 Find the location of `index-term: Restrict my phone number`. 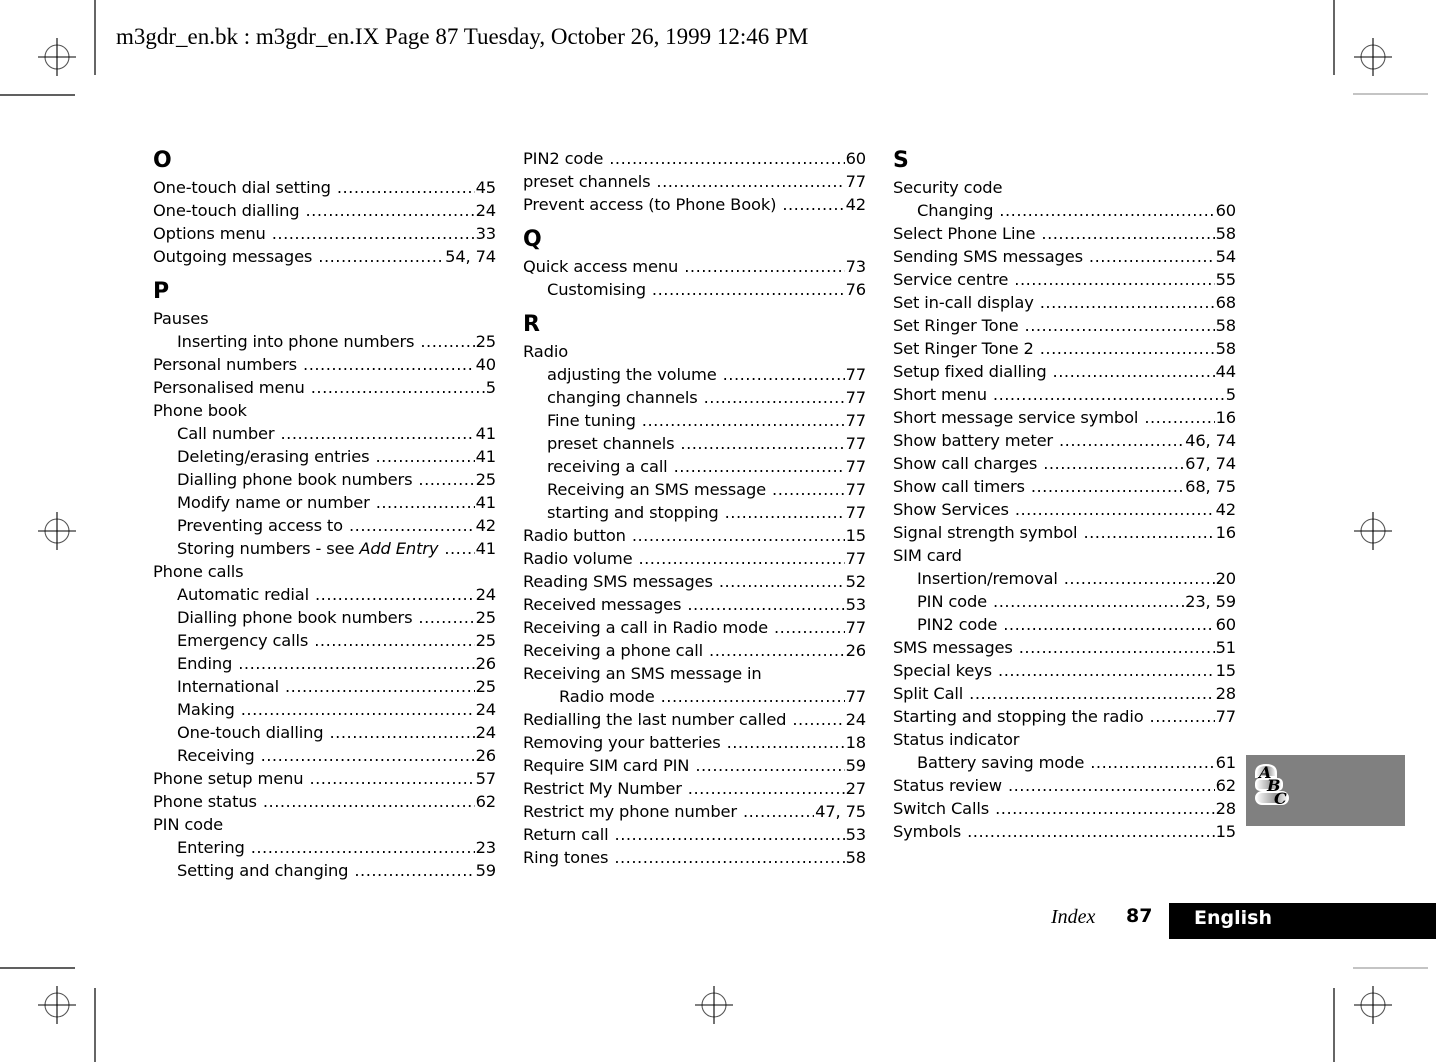

index-term: Restrict my phone number is located at coordinates (630, 811).